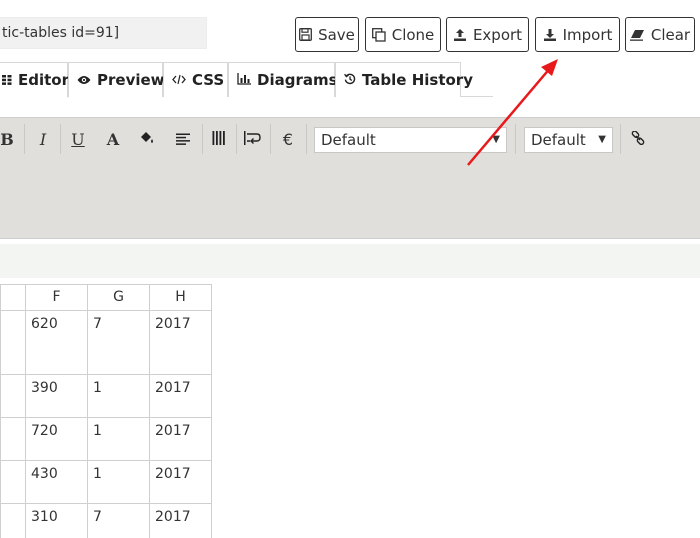 This screenshot has height=538, width=700. What do you see at coordinates (497, 34) in the screenshot?
I see `export-label: Export` at bounding box center [497, 34].